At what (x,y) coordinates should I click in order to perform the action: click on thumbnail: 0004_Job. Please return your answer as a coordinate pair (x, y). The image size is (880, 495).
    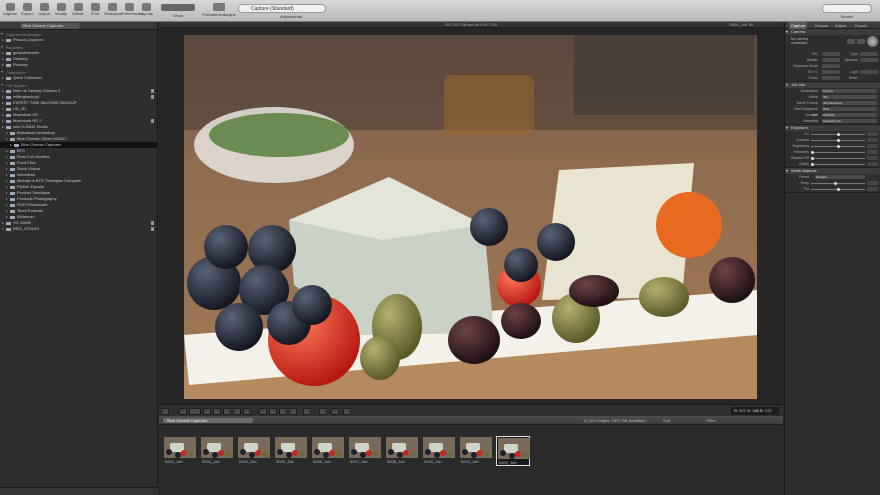
    Looking at the image, I should click on (254, 451).